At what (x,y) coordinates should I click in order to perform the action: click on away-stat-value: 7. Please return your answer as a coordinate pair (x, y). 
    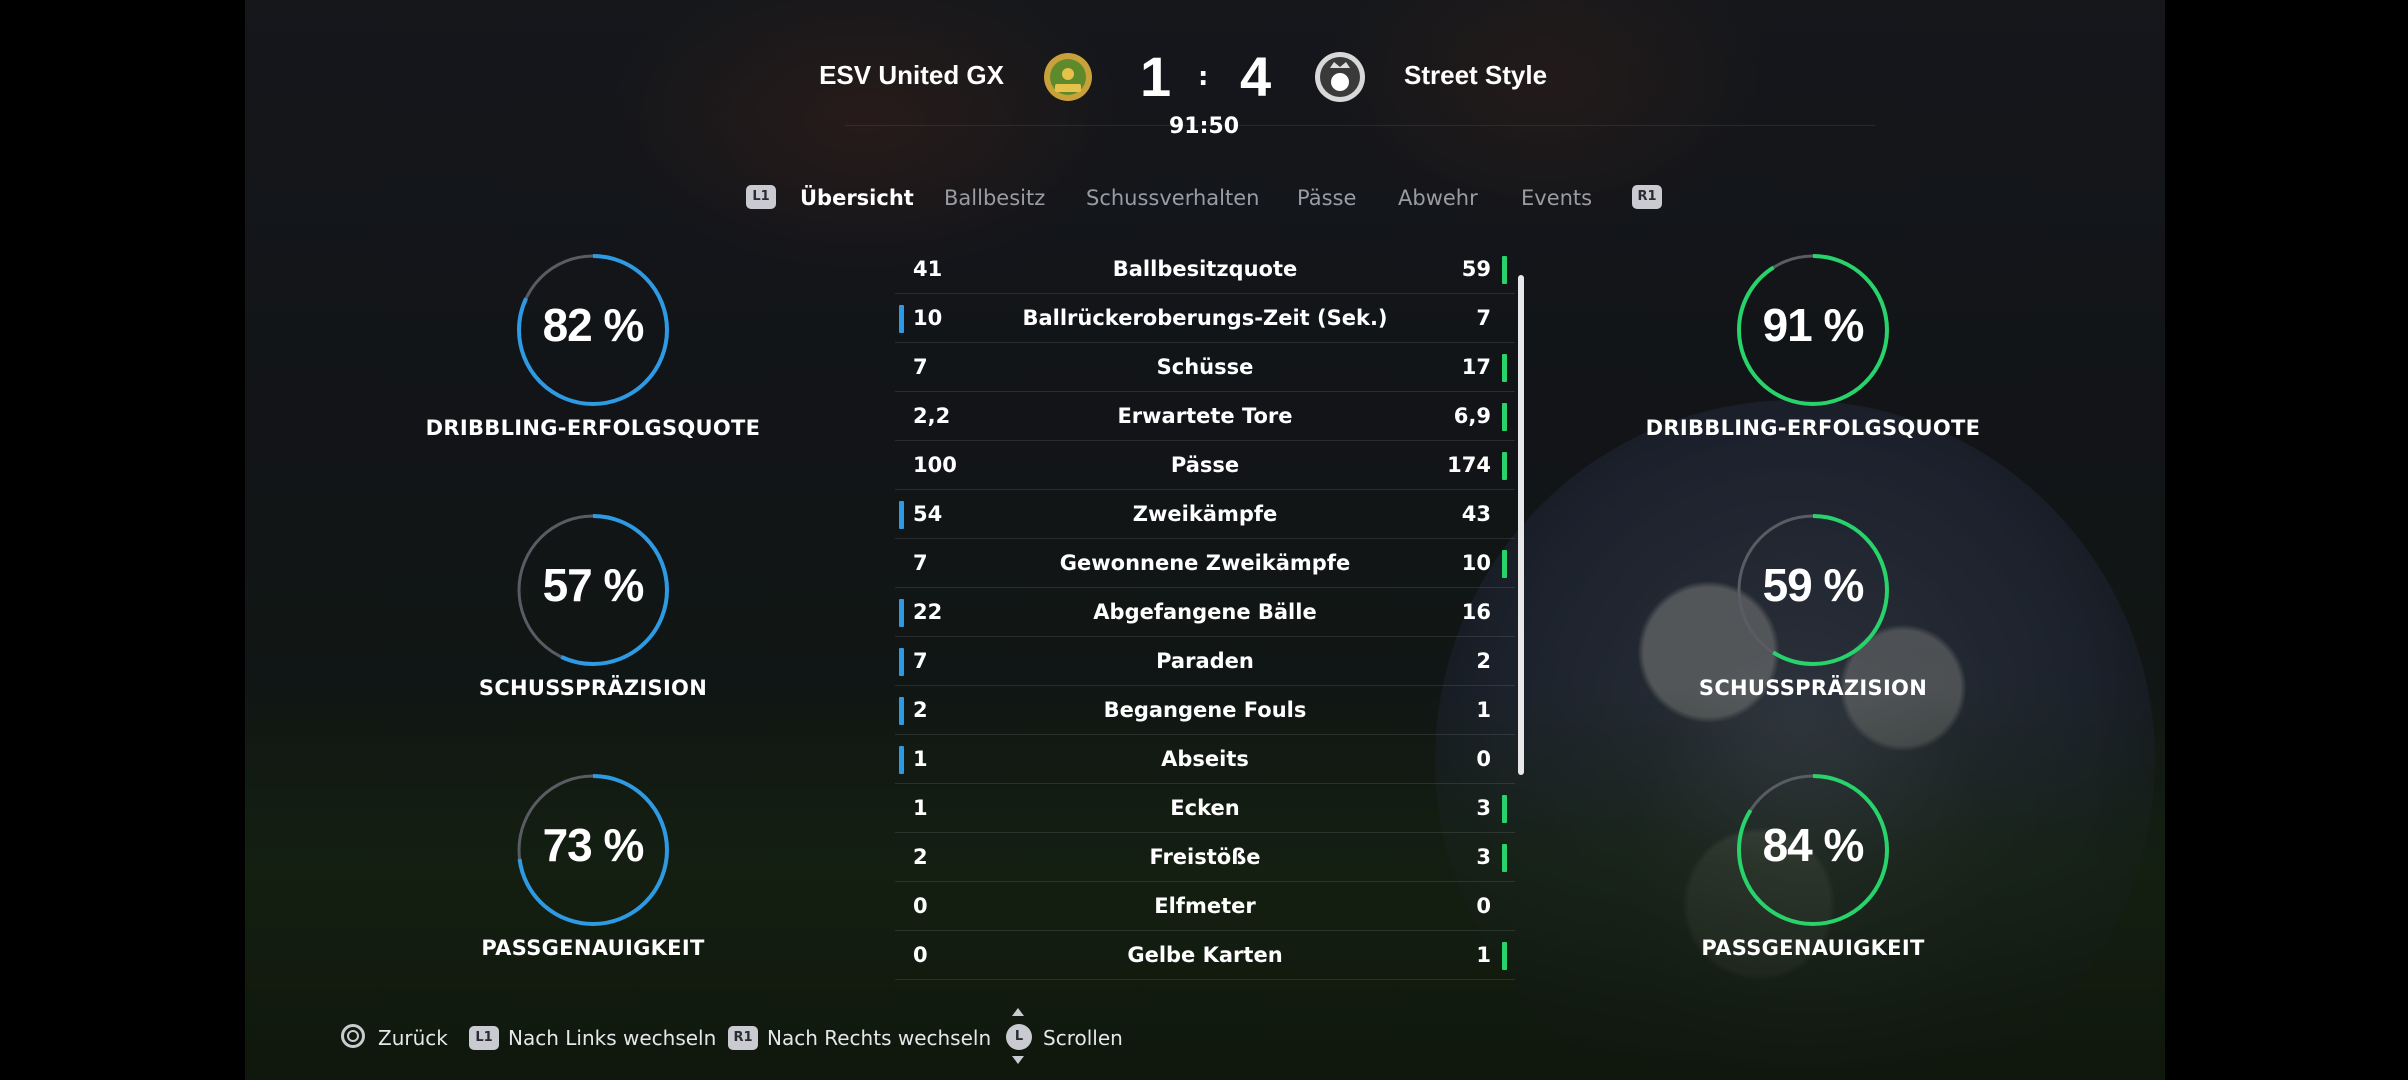
    Looking at the image, I should click on (1483, 318).